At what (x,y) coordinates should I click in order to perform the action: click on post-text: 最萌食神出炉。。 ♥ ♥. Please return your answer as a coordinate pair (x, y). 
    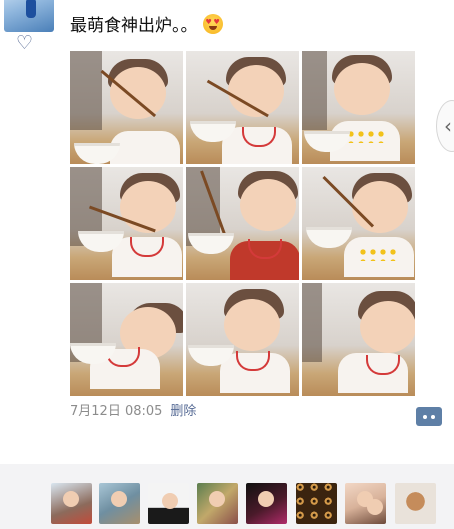
    Looking at the image, I should click on (146, 26).